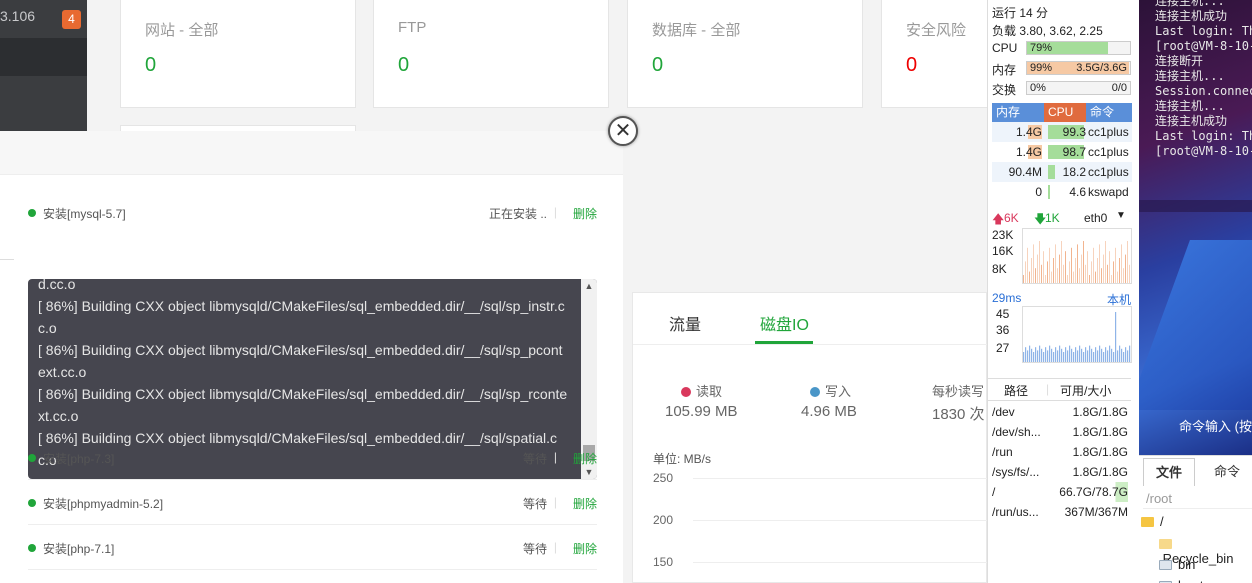 Image resolution: width=1252 pixels, height=583 pixels. What do you see at coordinates (71, 19) in the screenshot?
I see `notification-badge: 4` at bounding box center [71, 19].